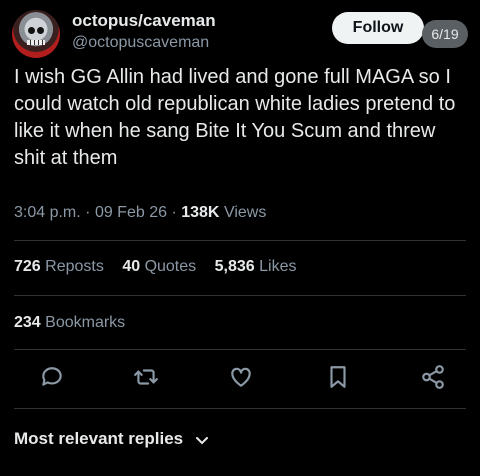 The width and height of the screenshot is (480, 476). What do you see at coordinates (378, 28) in the screenshot?
I see `follow-button: Follow` at bounding box center [378, 28].